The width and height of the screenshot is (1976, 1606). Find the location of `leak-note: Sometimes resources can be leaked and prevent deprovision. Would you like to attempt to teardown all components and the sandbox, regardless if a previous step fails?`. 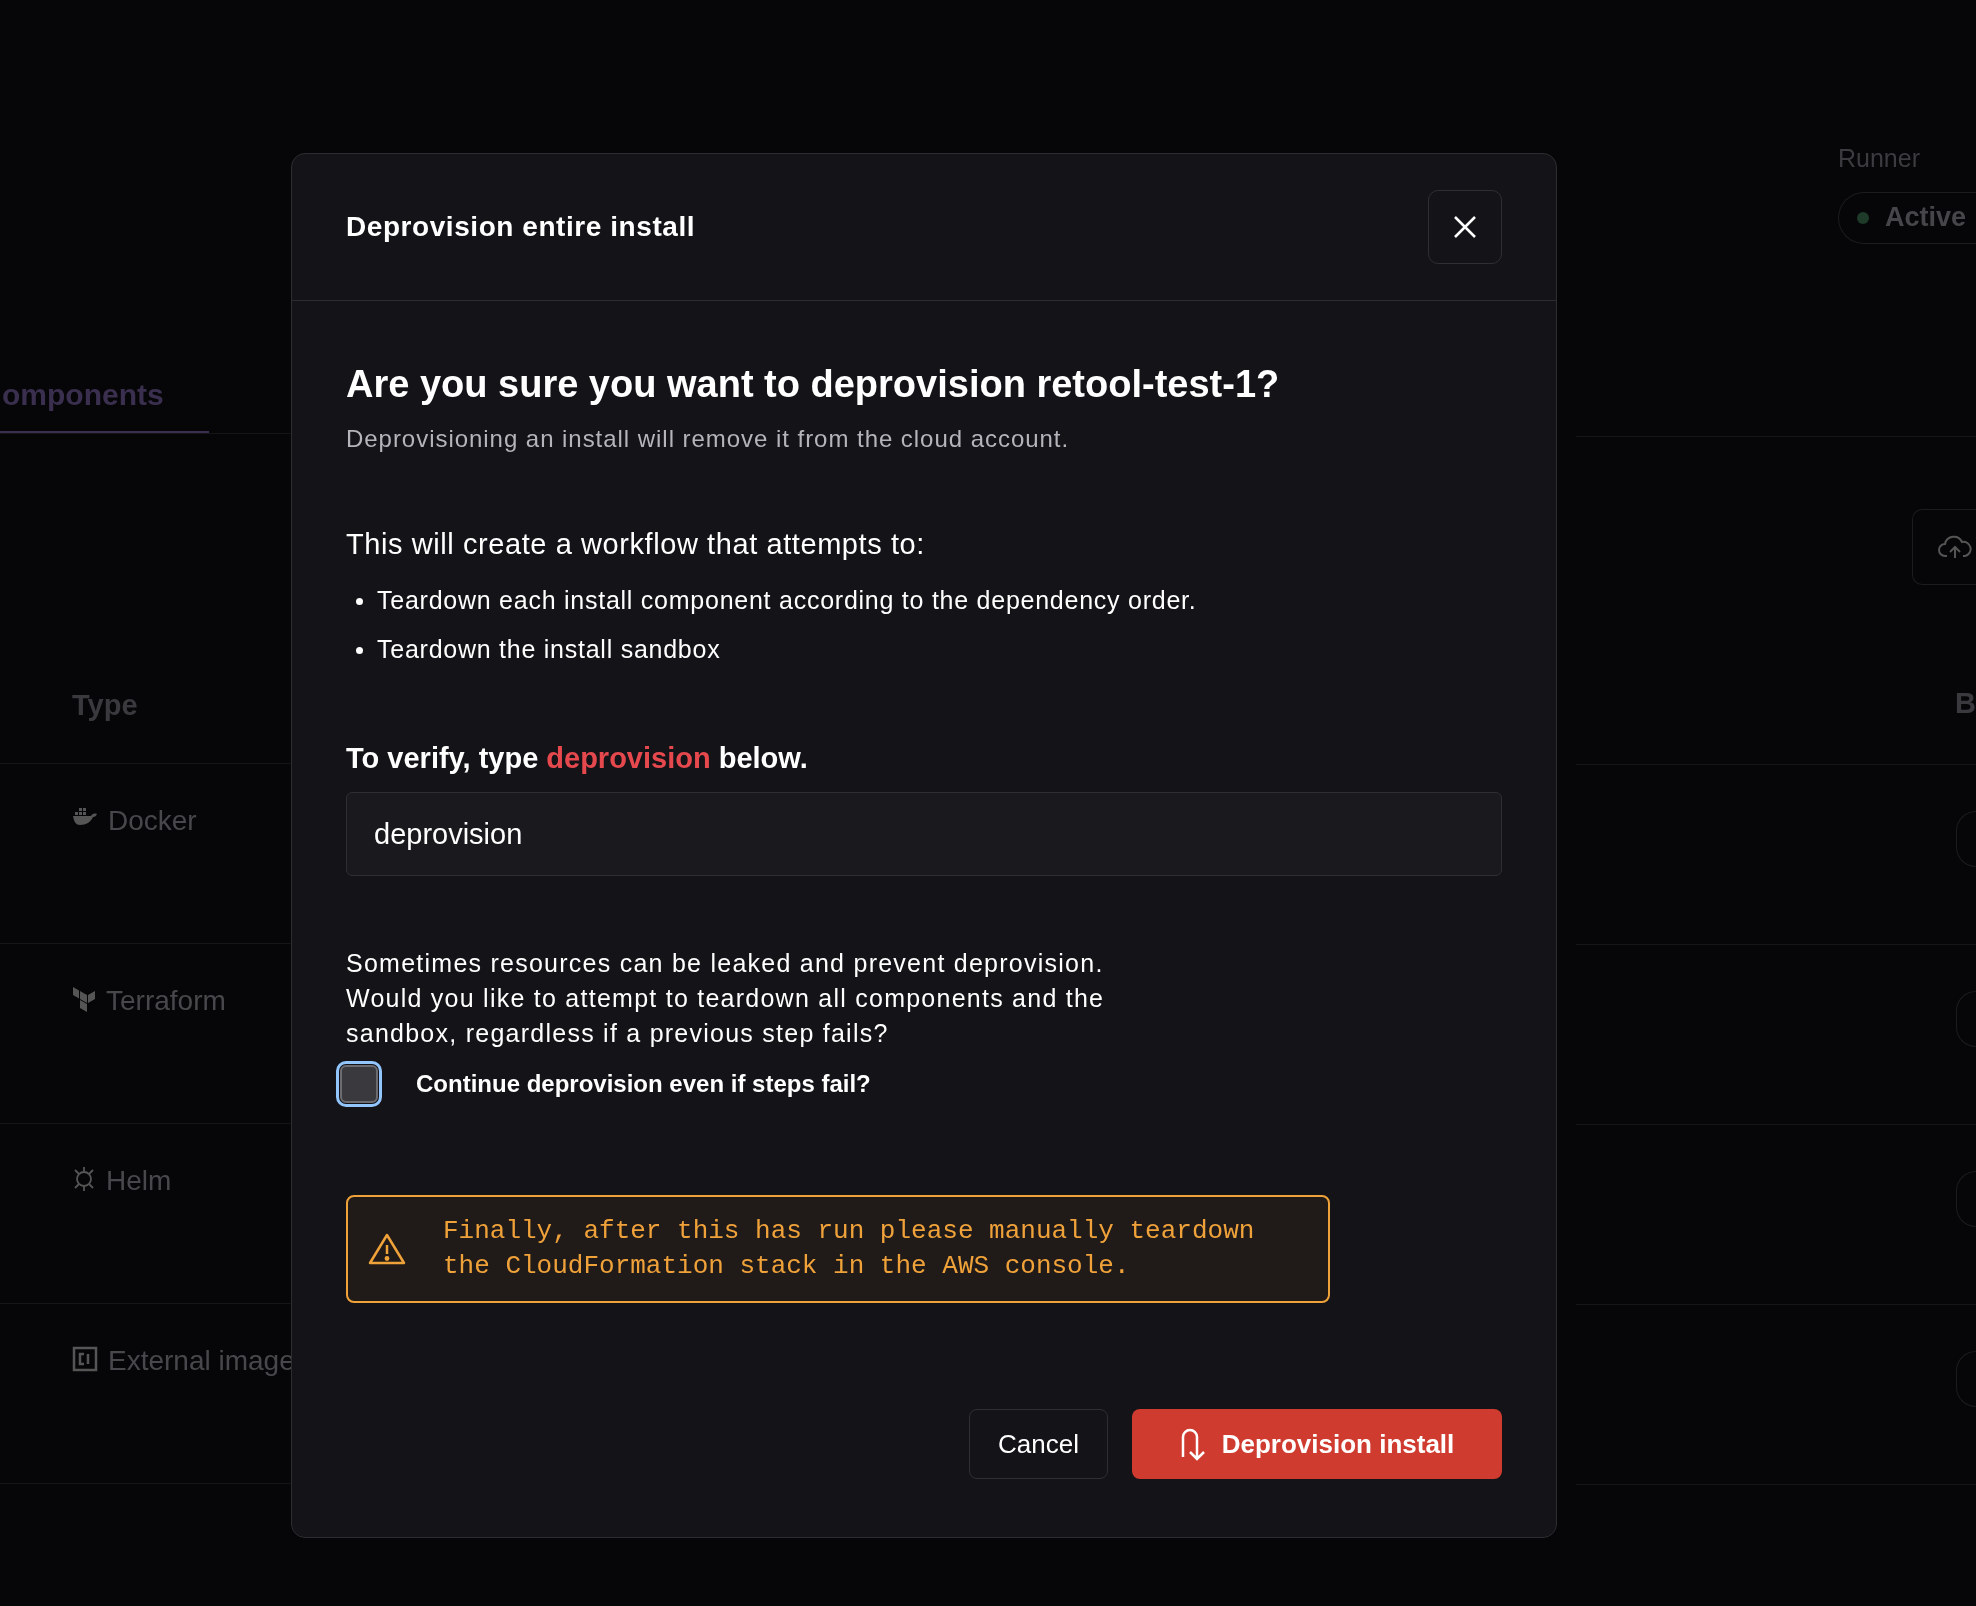

leak-note: Sometimes resources can be leaked and prevent deprovision. Would you like to attempt to teardown all components and the sandbox, regardless if a previous step fails? is located at coordinates (726, 998).